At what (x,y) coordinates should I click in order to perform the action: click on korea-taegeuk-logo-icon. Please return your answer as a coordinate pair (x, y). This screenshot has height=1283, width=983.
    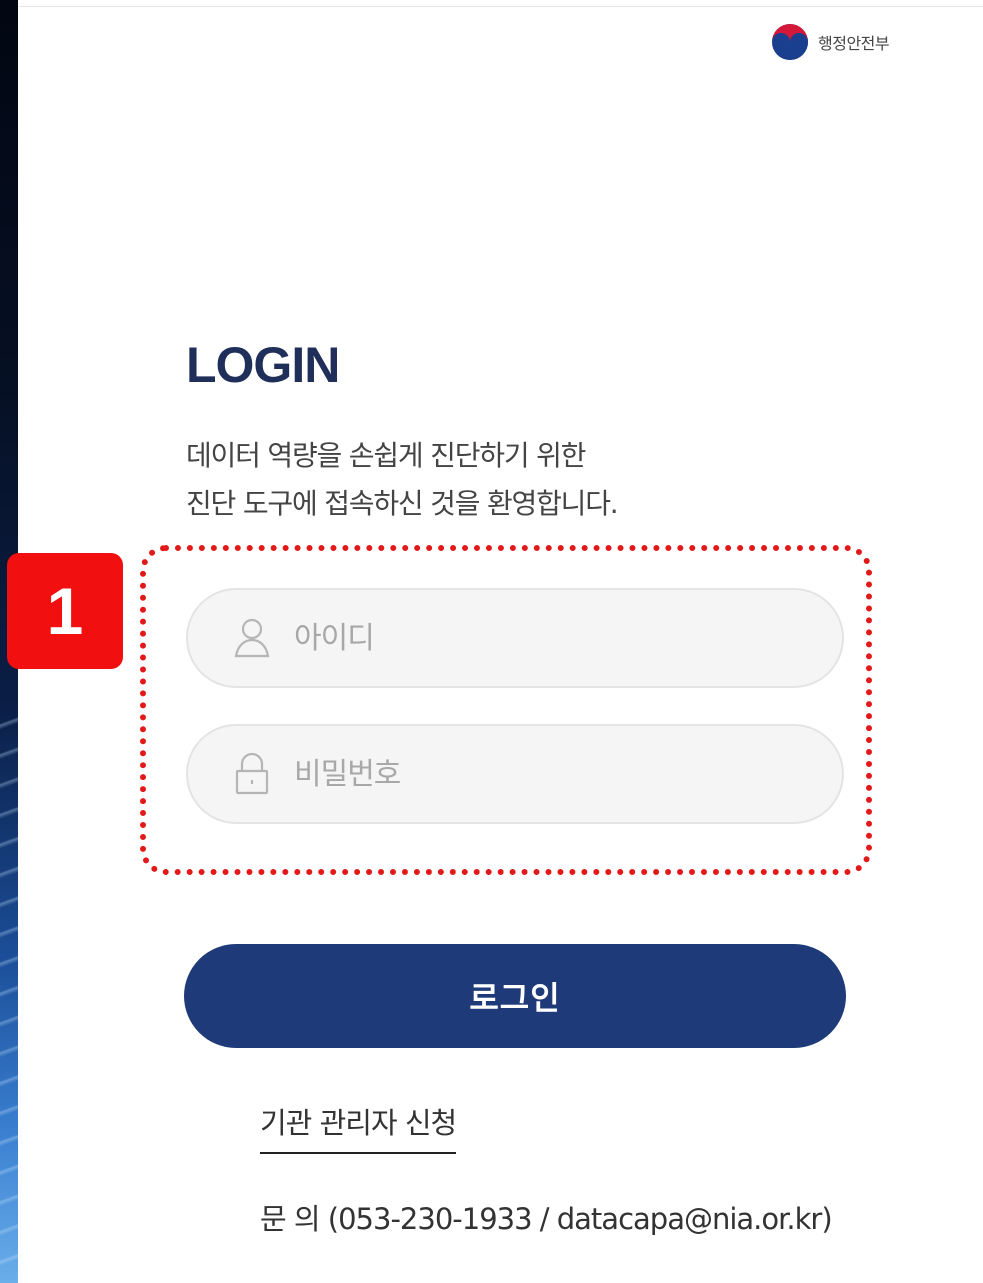
    Looking at the image, I should click on (790, 42).